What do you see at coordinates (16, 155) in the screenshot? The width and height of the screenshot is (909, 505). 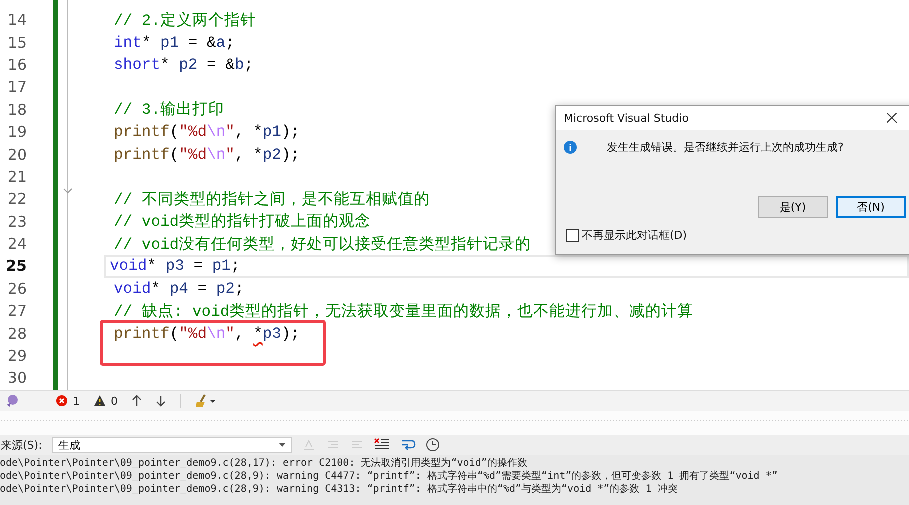 I see `line-number: 20` at bounding box center [16, 155].